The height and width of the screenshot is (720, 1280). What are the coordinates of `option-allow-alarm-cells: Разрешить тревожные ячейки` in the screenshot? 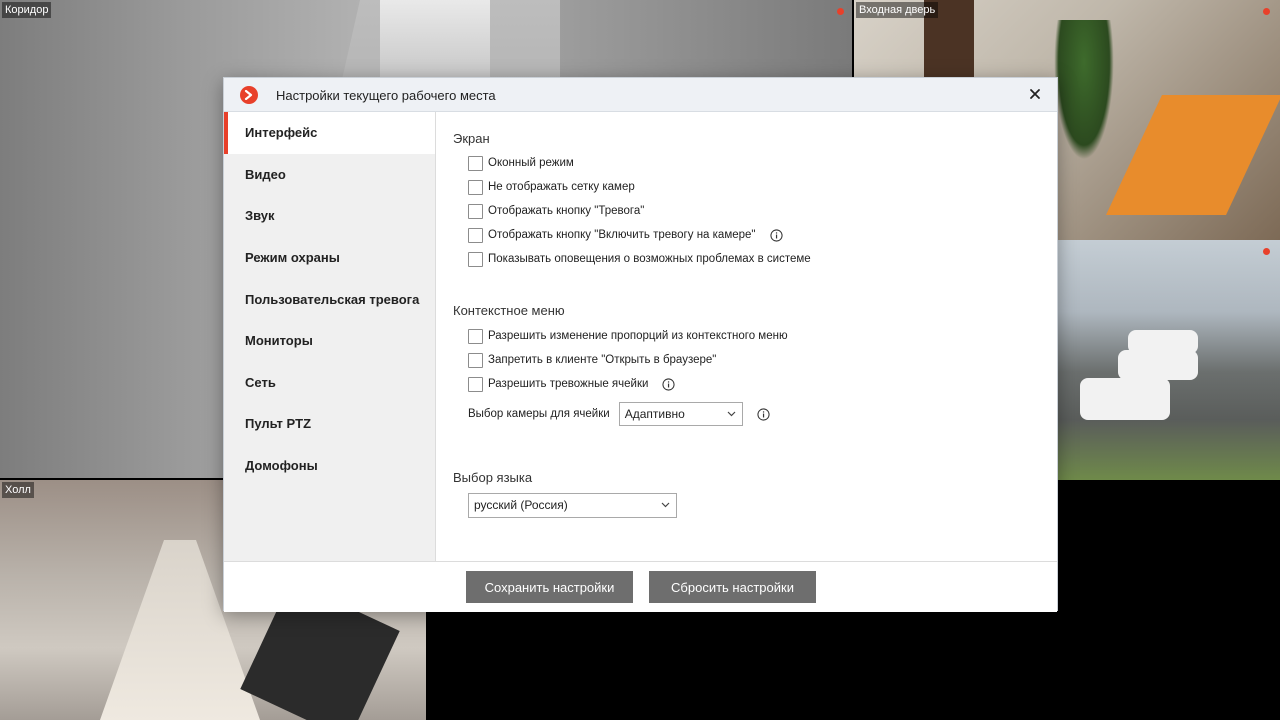 It's located at (755, 384).